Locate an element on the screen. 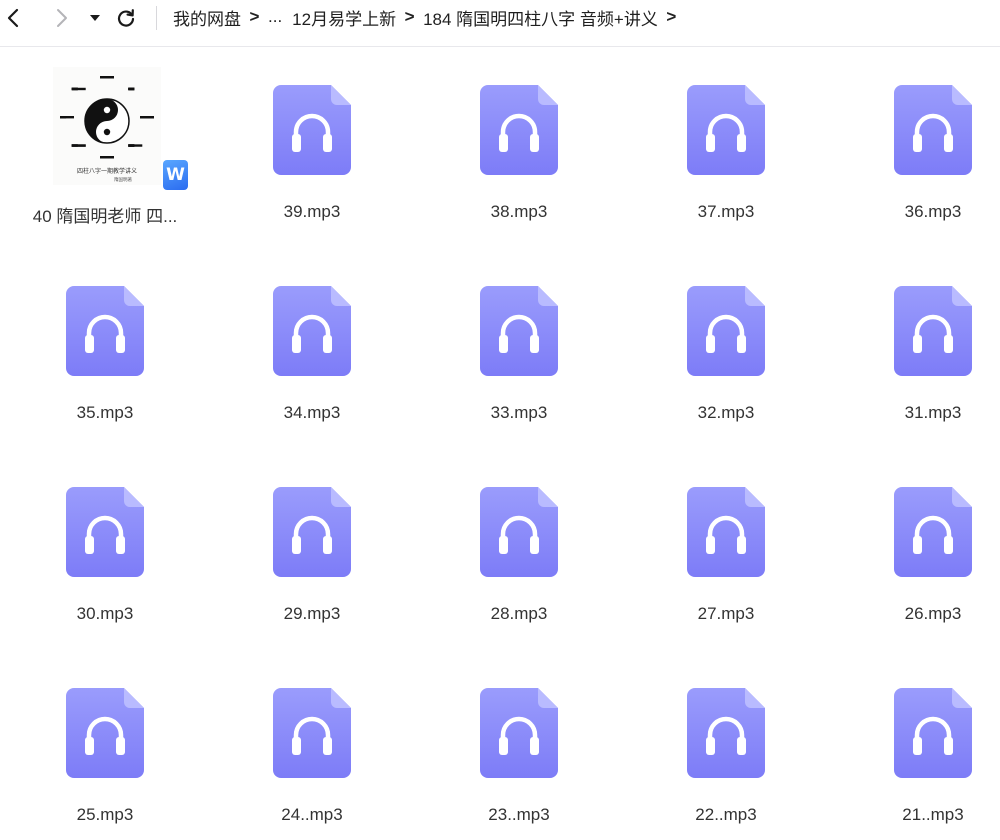 The width and height of the screenshot is (1000, 840). file-item-audio: 36.mp3 is located at coordinates (921, 142).